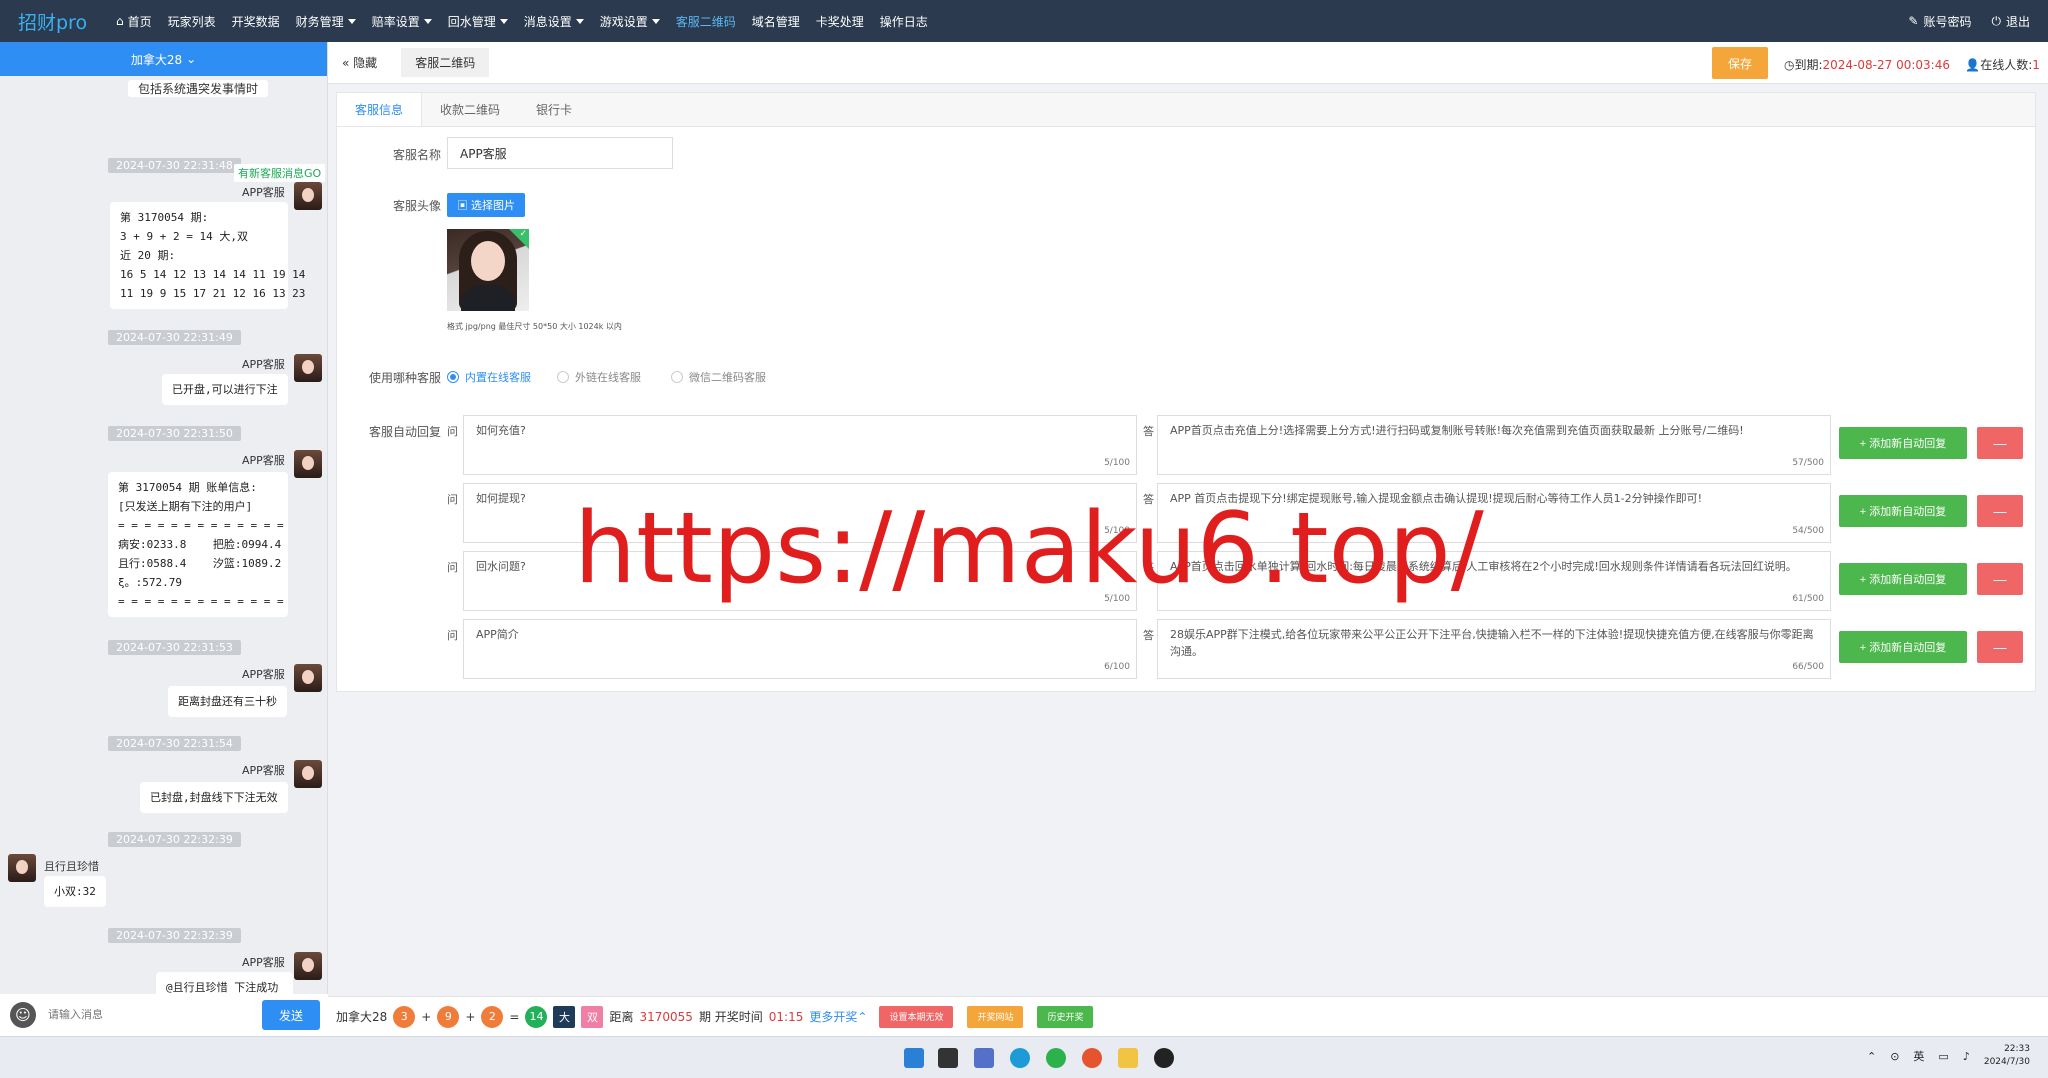 This screenshot has width=2048, height=1078. I want to click on network-icon: ⊙, so click(1894, 1056).